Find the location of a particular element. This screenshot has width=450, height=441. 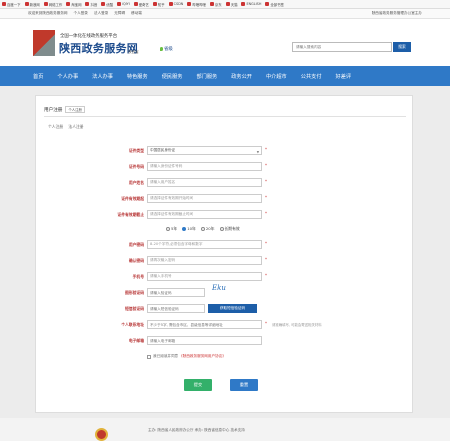

text-input: 请输入用户姓名 is located at coordinates (204, 182).